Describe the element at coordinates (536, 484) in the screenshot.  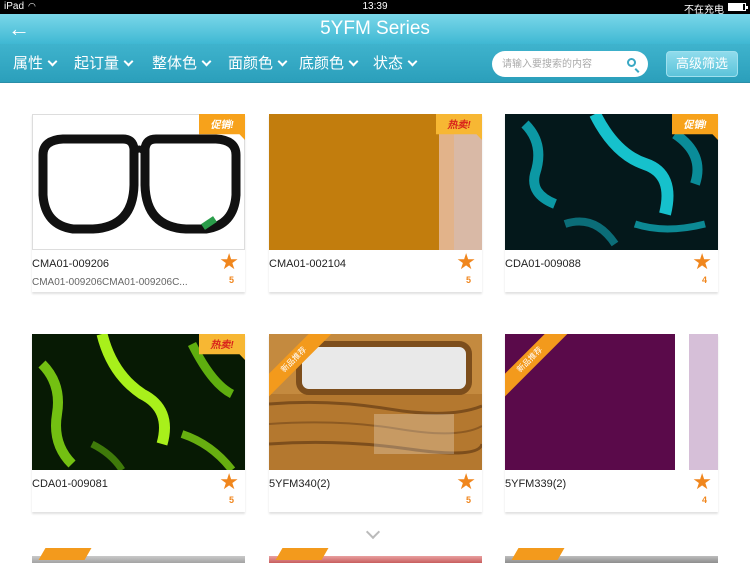
I see `product-name: 5YFM339(2)` at that location.